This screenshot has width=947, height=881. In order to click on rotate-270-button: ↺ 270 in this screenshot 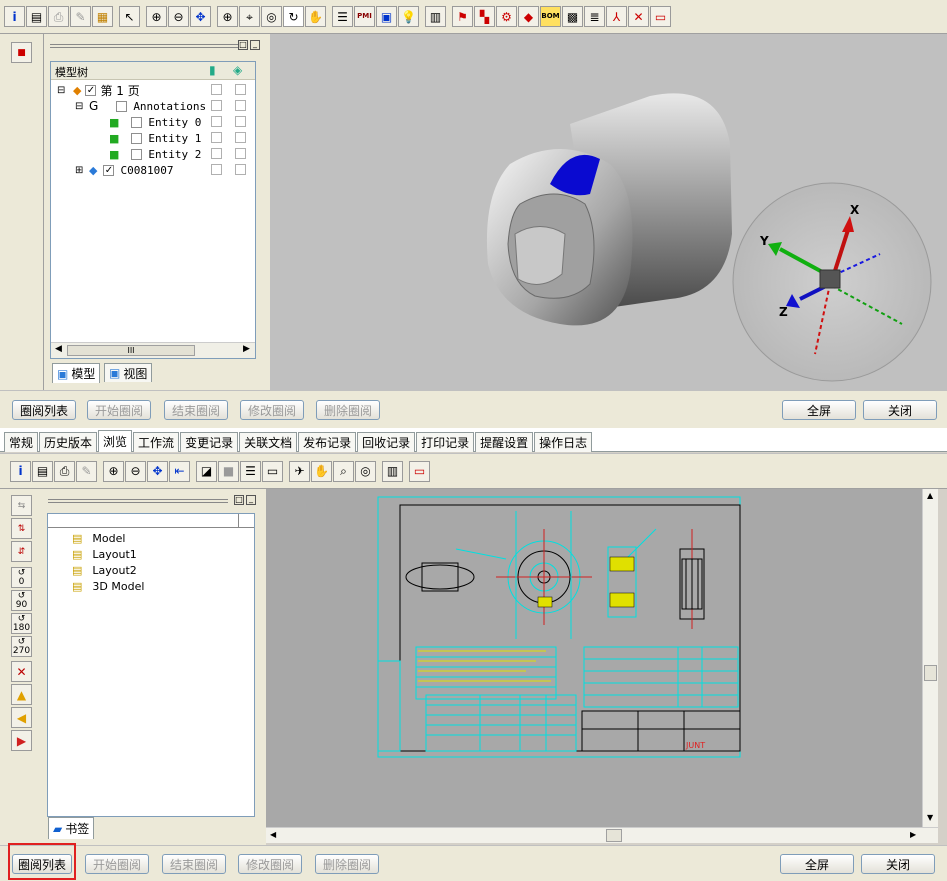, I will do `click(21, 646)`.